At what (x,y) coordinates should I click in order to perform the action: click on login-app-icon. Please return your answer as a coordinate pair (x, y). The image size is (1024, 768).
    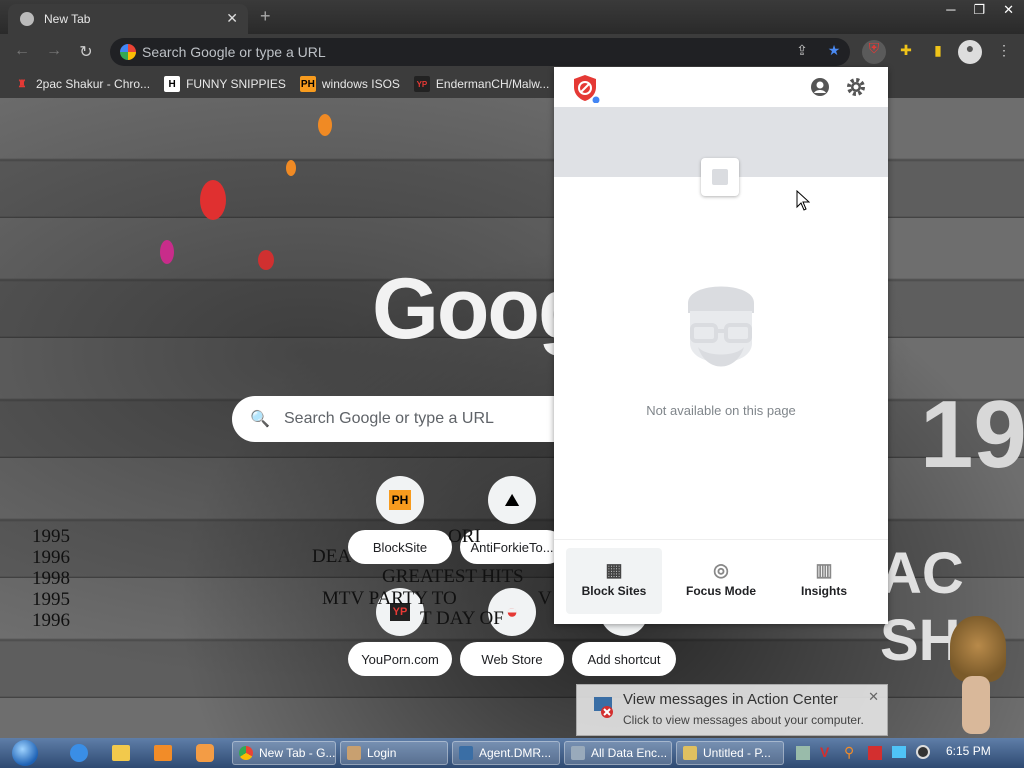
    Looking at the image, I should click on (354, 753).